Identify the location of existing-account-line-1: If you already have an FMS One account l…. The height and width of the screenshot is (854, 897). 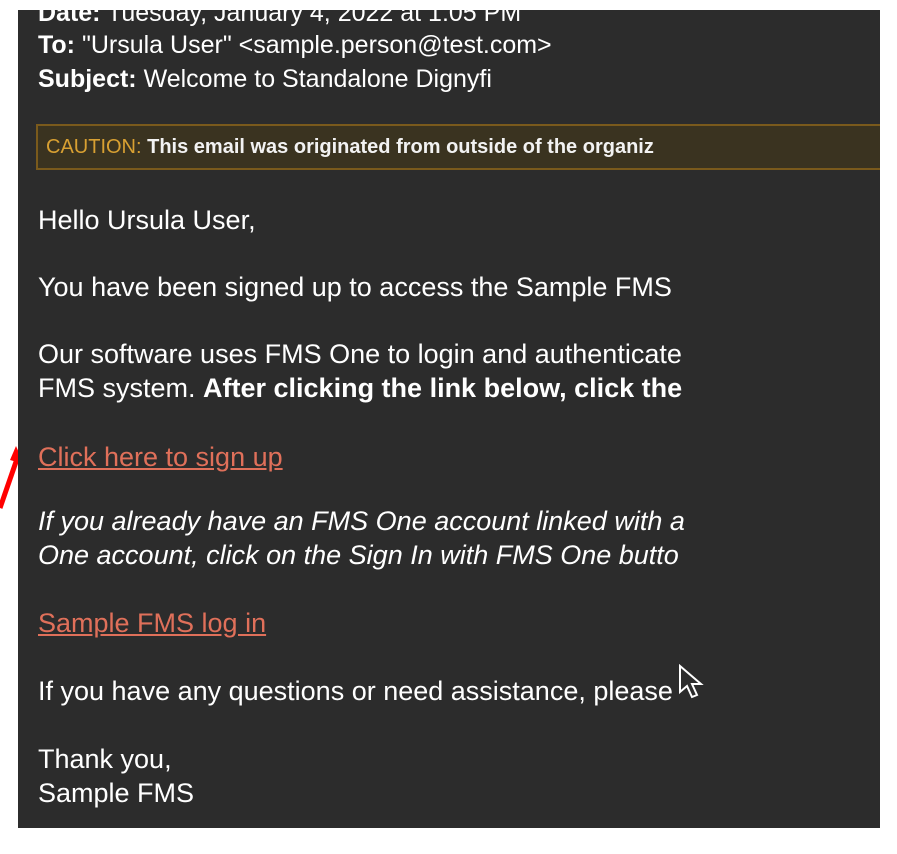
(361, 521).